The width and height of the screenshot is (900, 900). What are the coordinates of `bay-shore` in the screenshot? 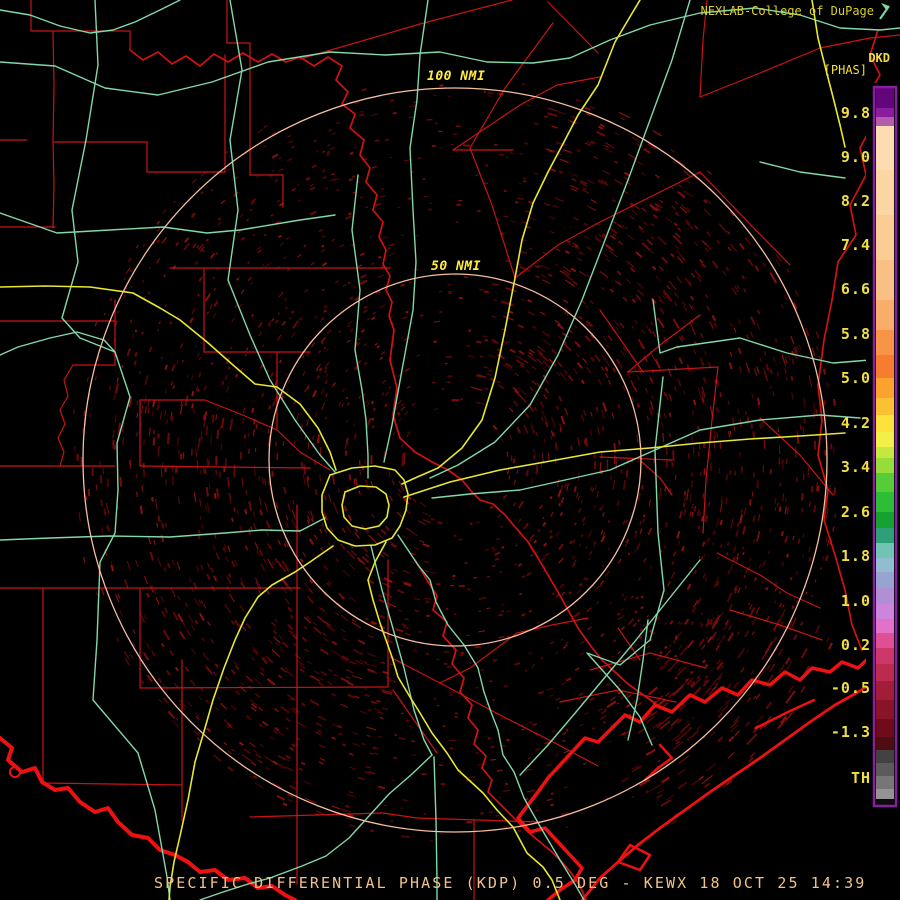 It's located at (658, 762).